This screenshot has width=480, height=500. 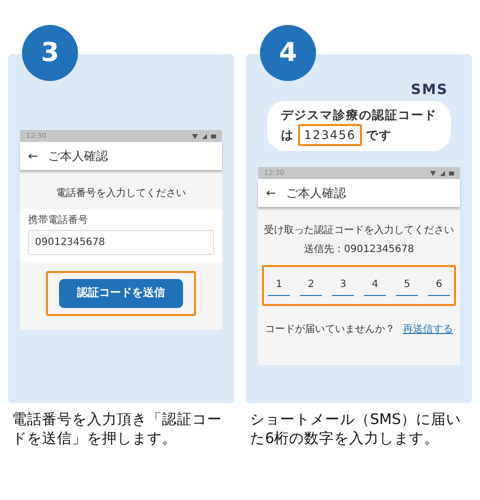 What do you see at coordinates (279, 286) in the screenshot?
I see `code-digit-field: 1` at bounding box center [279, 286].